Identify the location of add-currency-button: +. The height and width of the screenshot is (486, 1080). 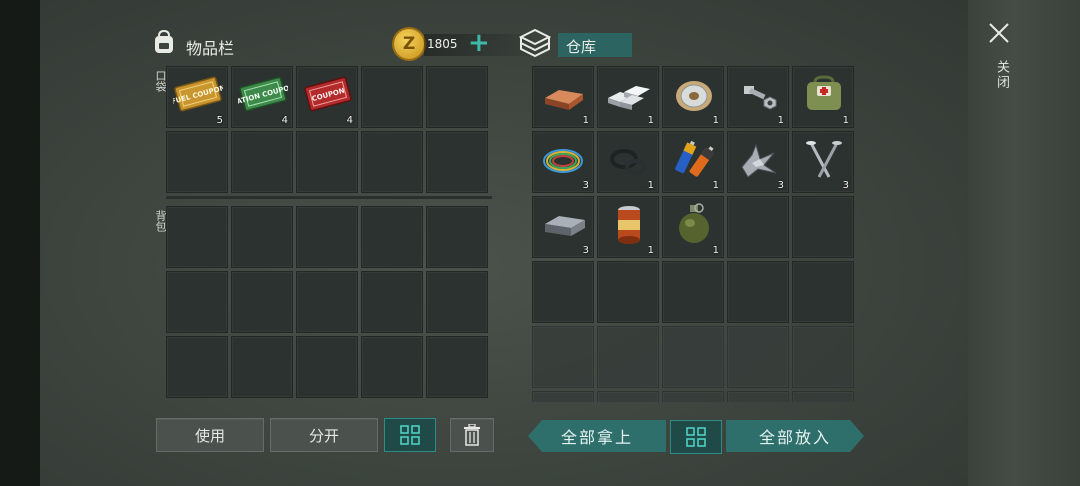
(479, 43).